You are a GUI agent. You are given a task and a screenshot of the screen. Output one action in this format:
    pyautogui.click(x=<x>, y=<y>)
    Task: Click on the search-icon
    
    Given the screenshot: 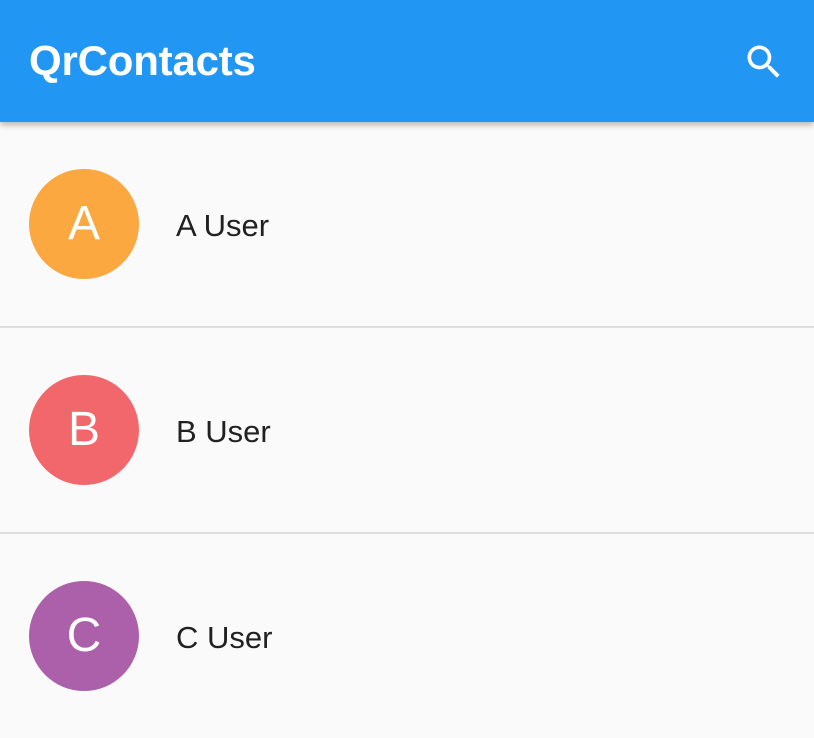 What is the action you would take?
    pyautogui.click(x=763, y=61)
    